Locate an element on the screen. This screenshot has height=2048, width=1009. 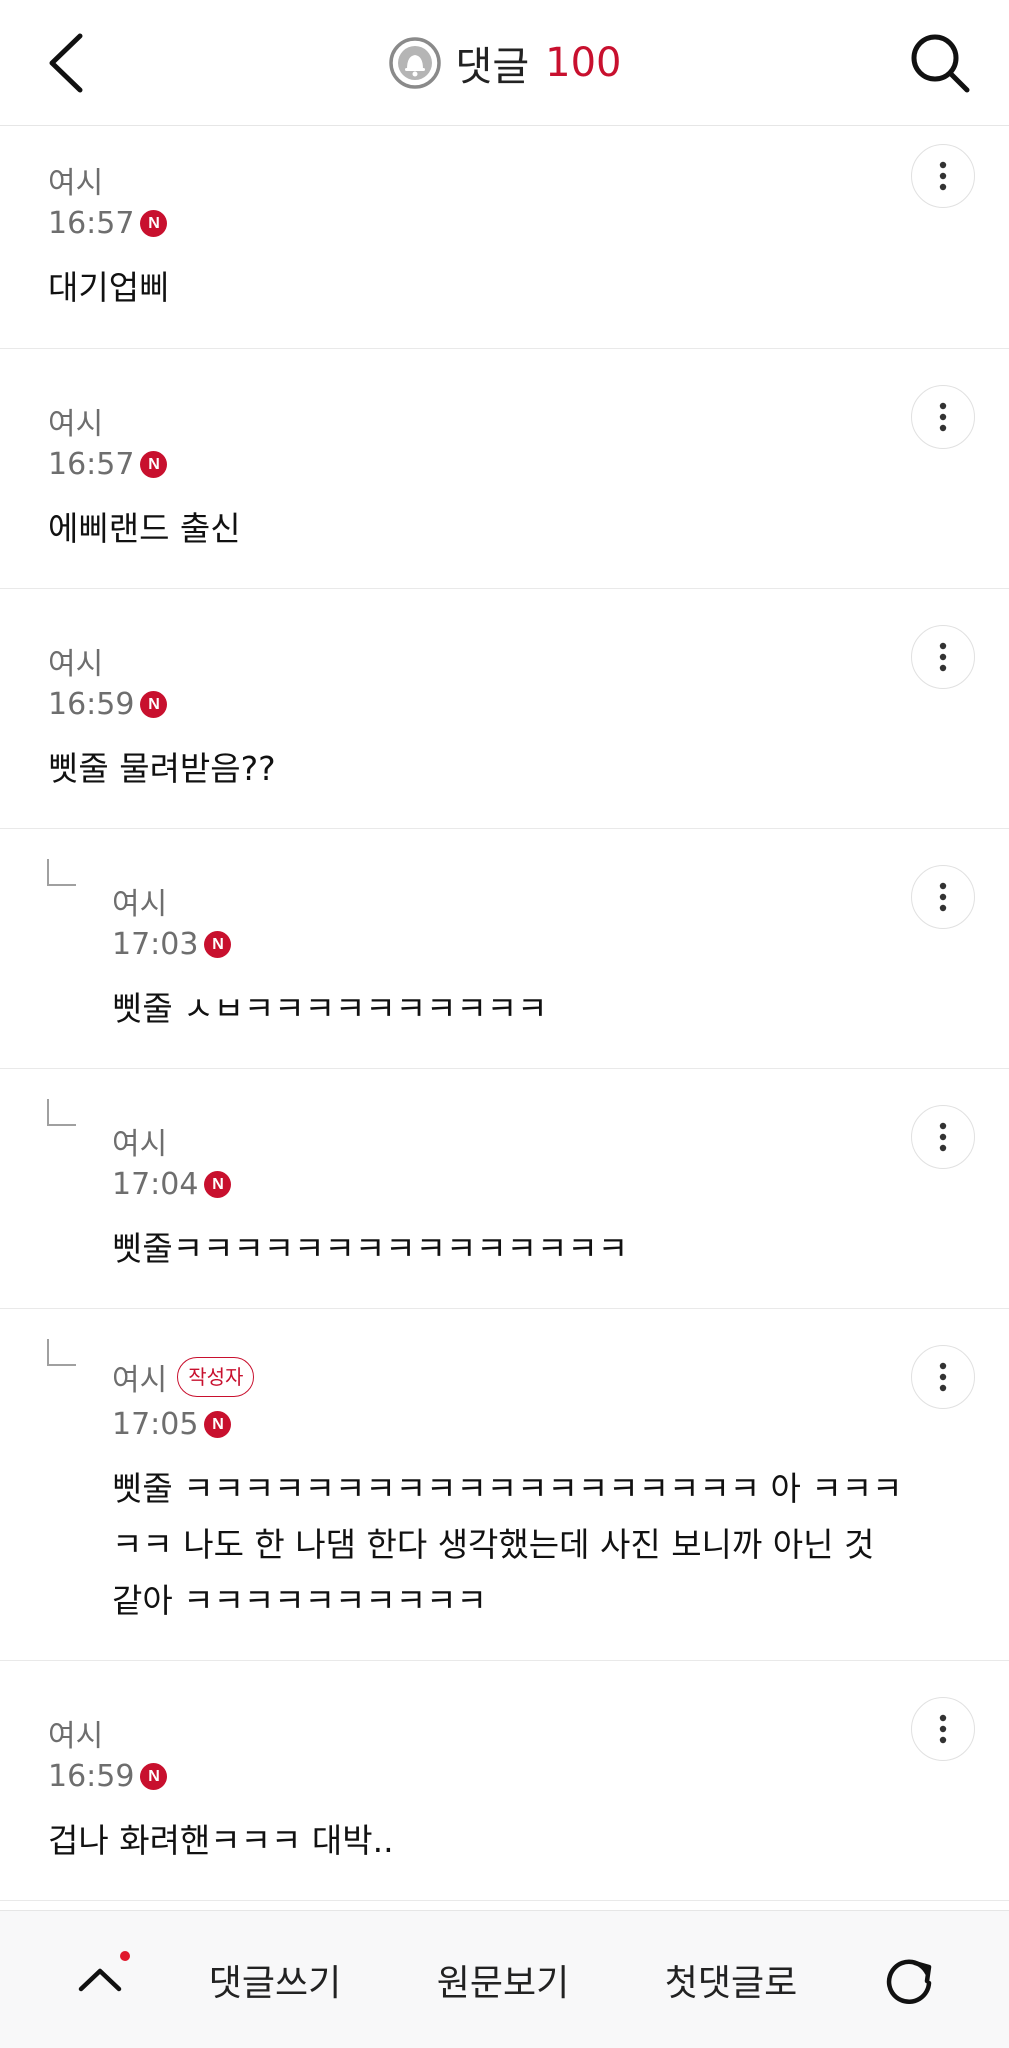
reply-item: 여시 17:03 N 삣줄 ㅅㅂㅋㅋㅋㅋㅋㅋㅋㅋㅋㅋ is located at coordinates (504, 949).